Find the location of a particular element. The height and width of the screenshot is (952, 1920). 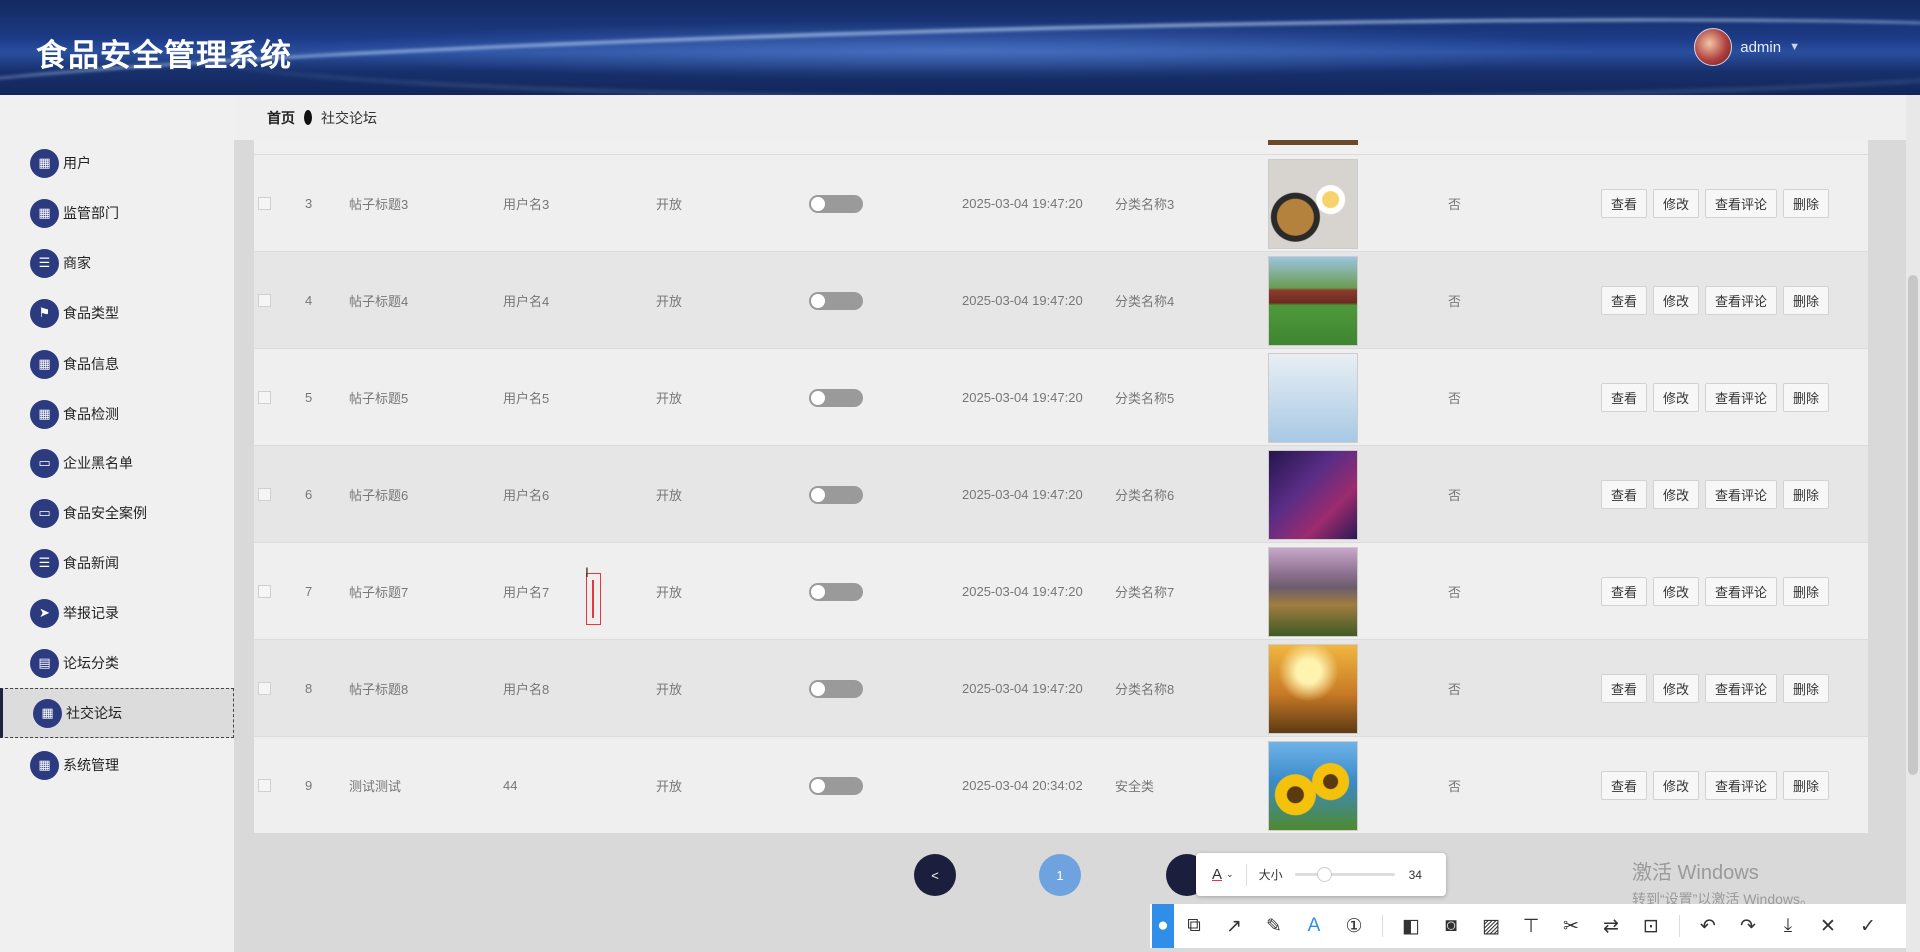

text-tool-icon: A is located at coordinates (1314, 926).